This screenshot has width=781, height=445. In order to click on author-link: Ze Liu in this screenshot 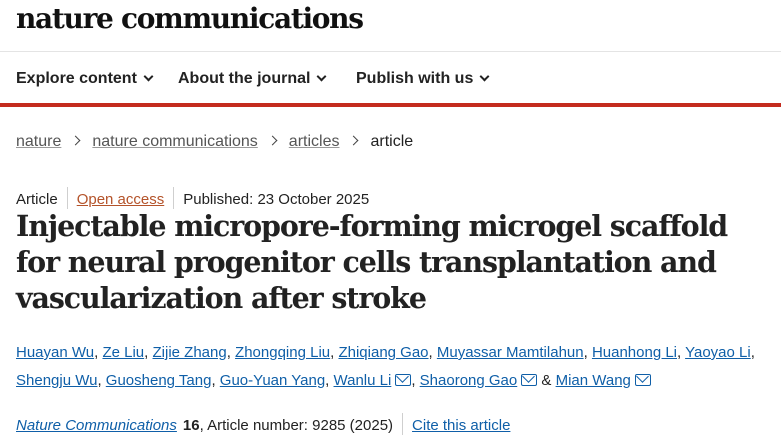, I will do `click(123, 352)`.